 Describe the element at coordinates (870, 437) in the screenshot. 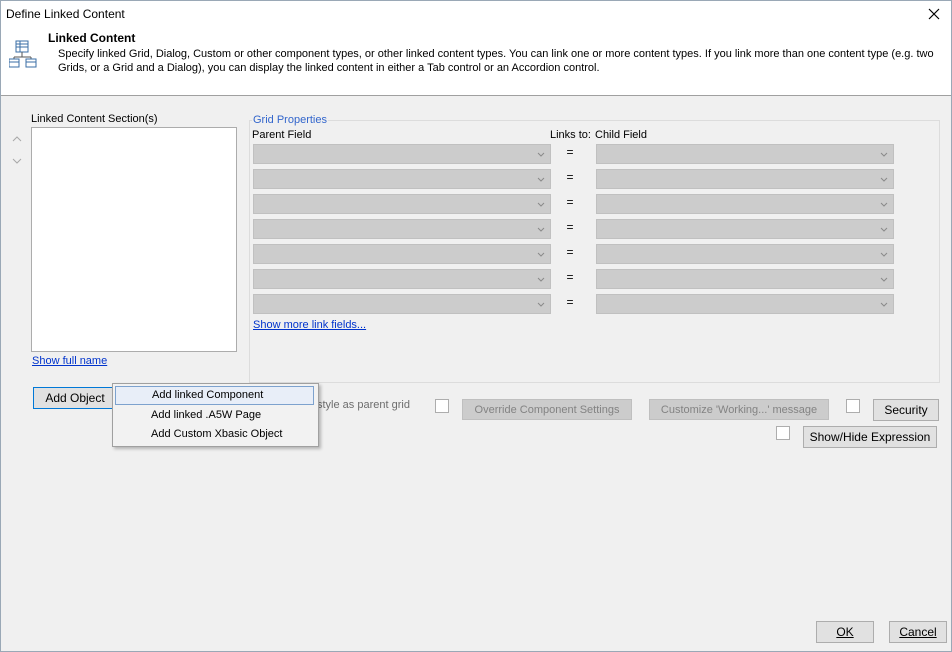

I see `show-hide-expression-button: Show/Hide Expression` at that location.